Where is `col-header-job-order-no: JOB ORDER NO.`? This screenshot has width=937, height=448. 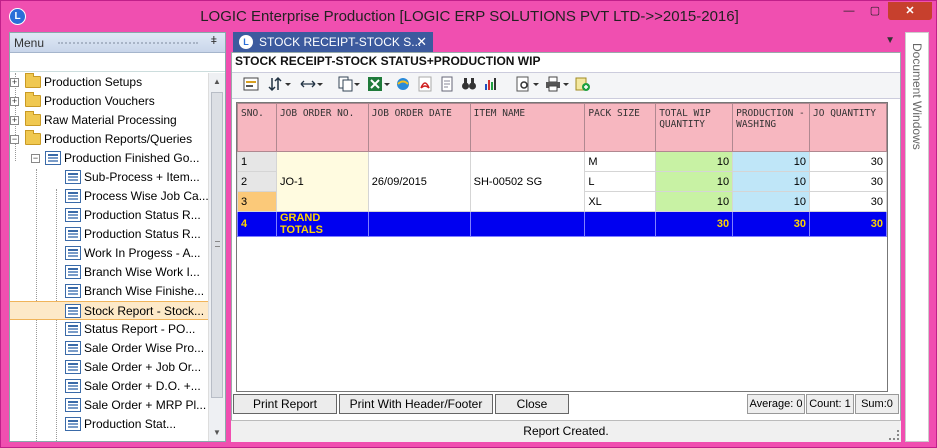
col-header-job-order-no: JOB ORDER NO. is located at coordinates (322, 127).